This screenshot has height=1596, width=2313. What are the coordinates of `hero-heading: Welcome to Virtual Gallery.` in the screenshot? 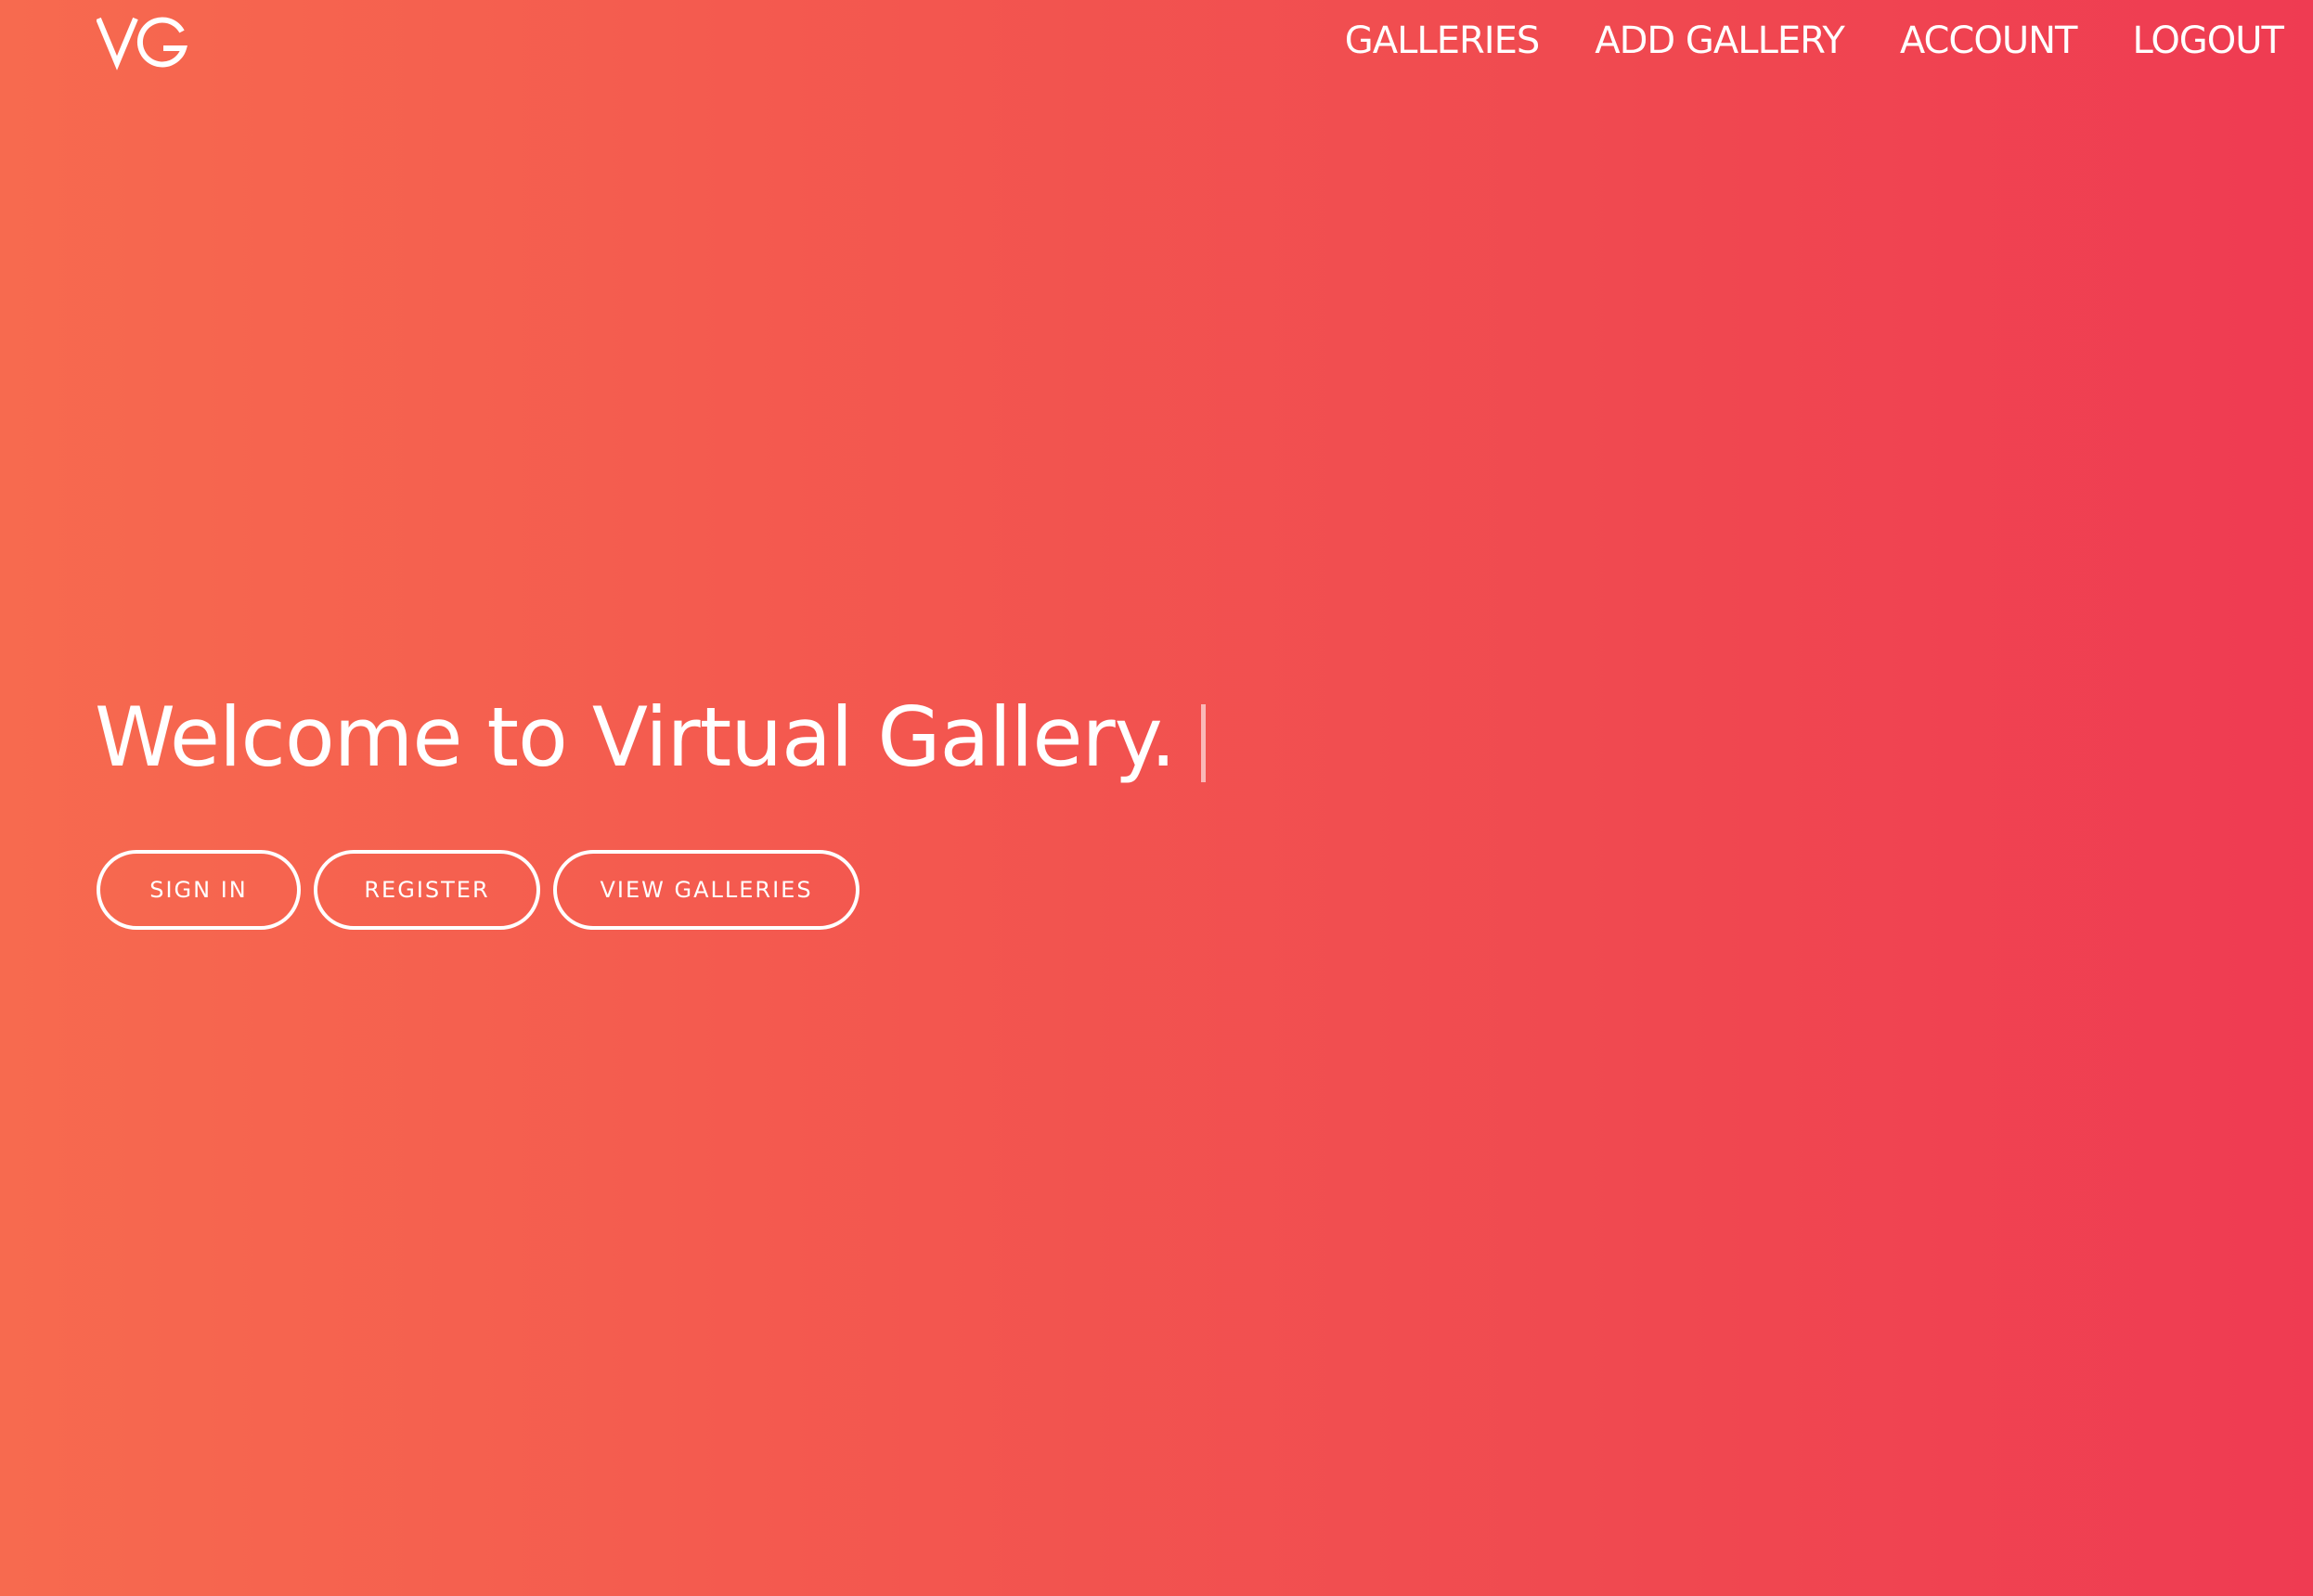 It's located at (651, 738).